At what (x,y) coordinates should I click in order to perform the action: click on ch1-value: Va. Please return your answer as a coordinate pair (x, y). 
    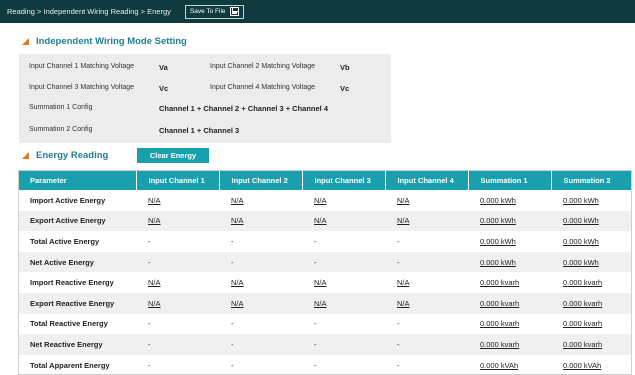
    Looking at the image, I should click on (163, 67).